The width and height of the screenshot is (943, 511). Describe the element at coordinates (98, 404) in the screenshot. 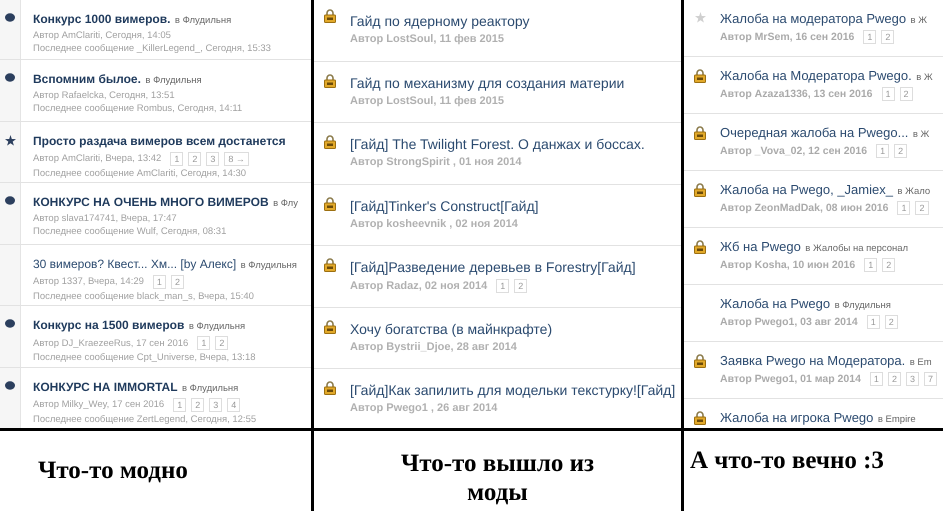

I see `author-line: Автор Milky_Wey, 17 сен 2016` at that location.